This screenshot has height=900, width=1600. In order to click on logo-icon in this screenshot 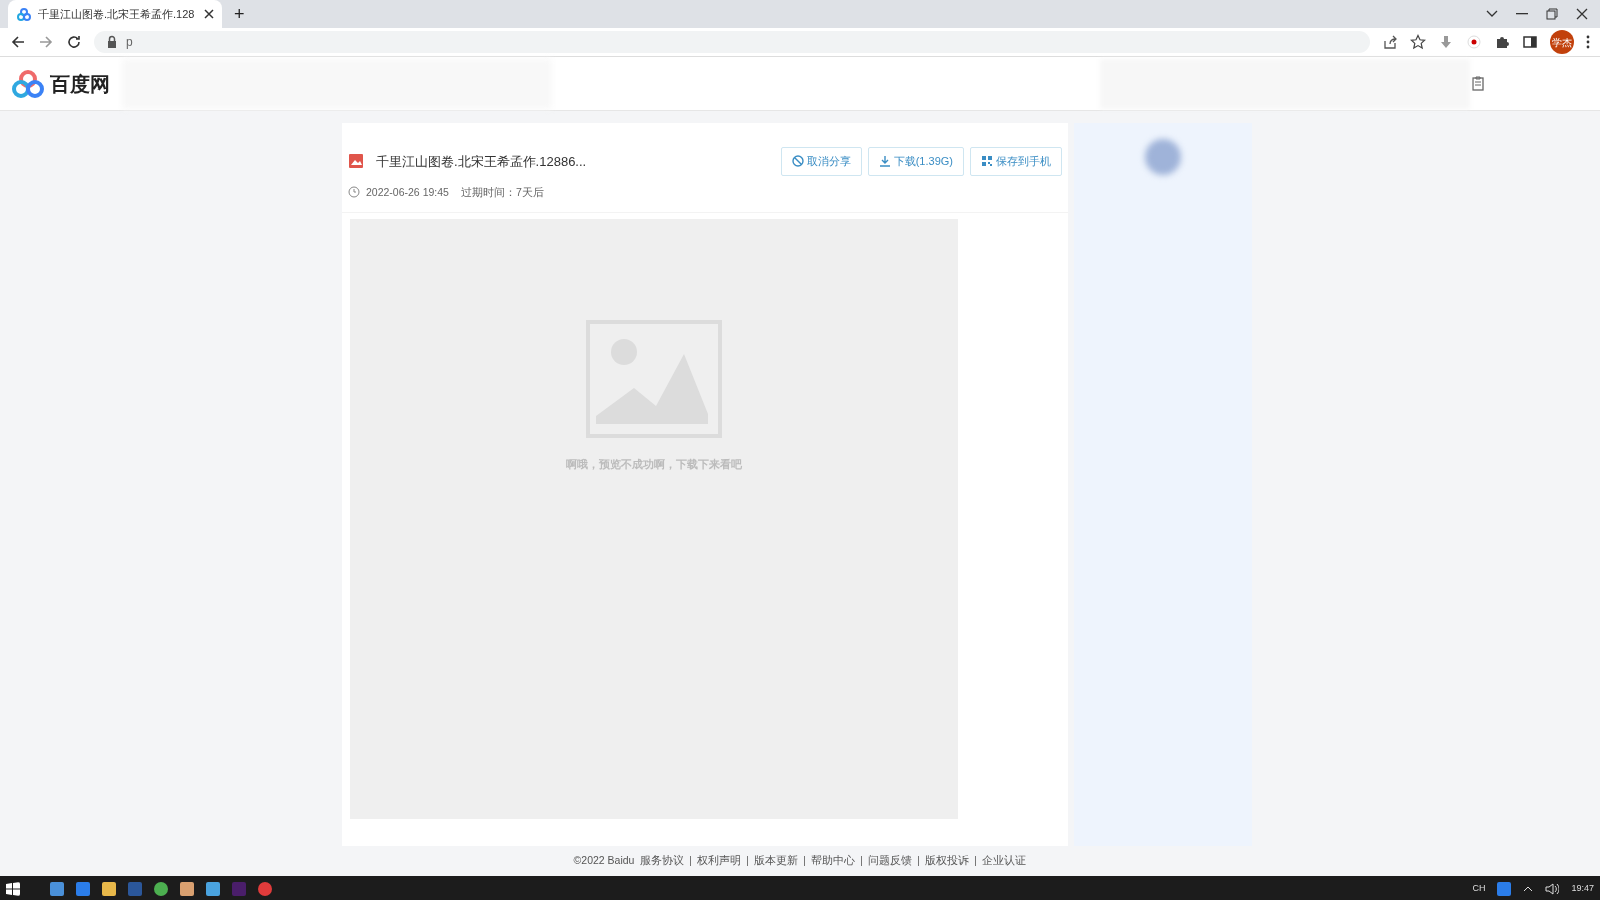, I will do `click(28, 83)`.